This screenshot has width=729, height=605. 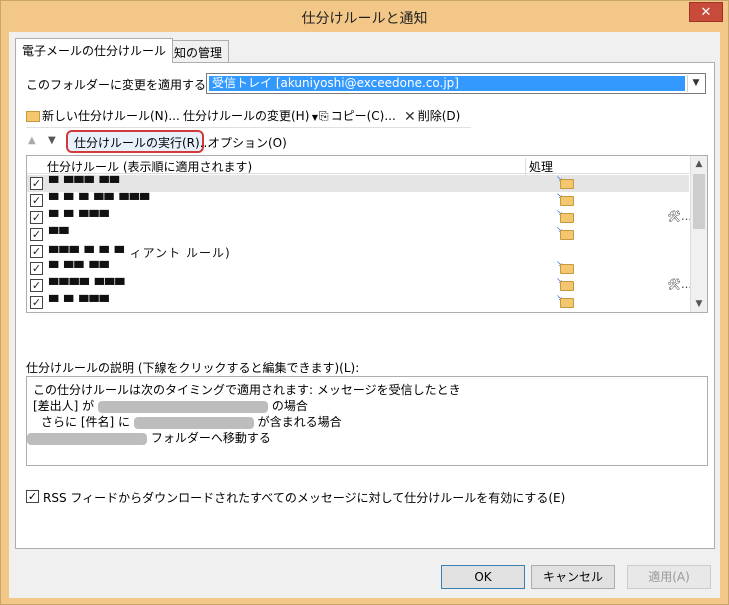 I want to click on change-rule-button: 仕分けルールの変更(H) ▼, so click(x=250, y=115).